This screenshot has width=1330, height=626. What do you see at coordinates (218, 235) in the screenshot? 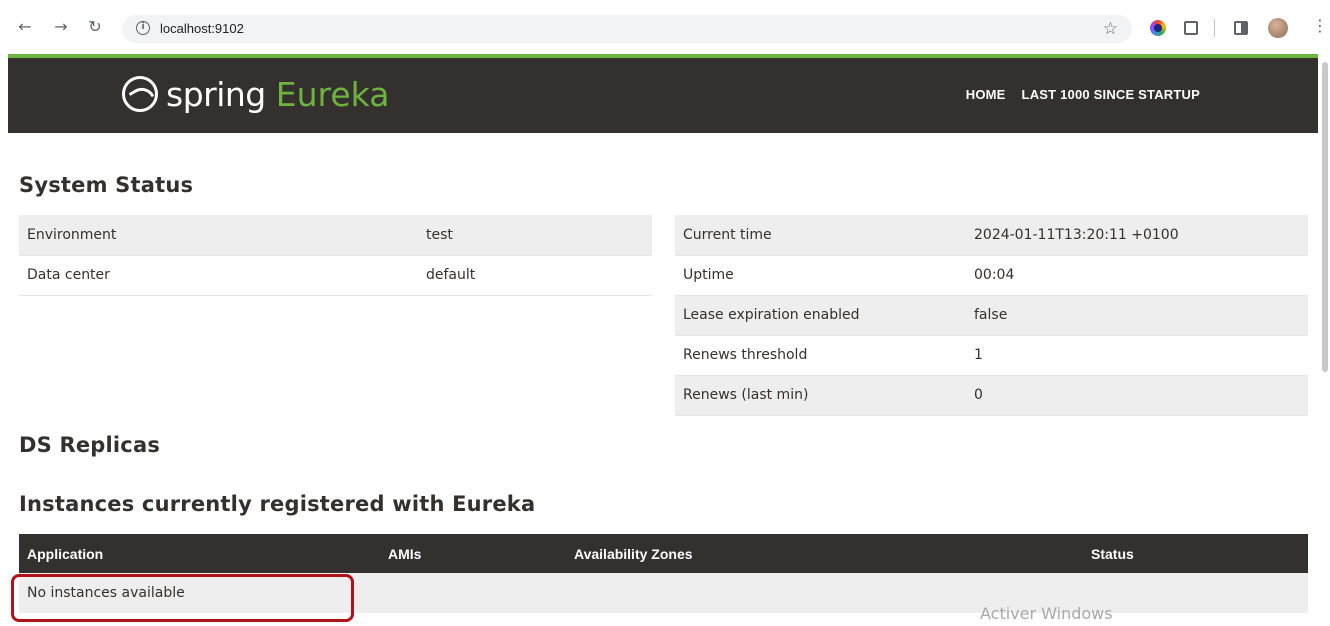
I see `status-key: Environment` at bounding box center [218, 235].